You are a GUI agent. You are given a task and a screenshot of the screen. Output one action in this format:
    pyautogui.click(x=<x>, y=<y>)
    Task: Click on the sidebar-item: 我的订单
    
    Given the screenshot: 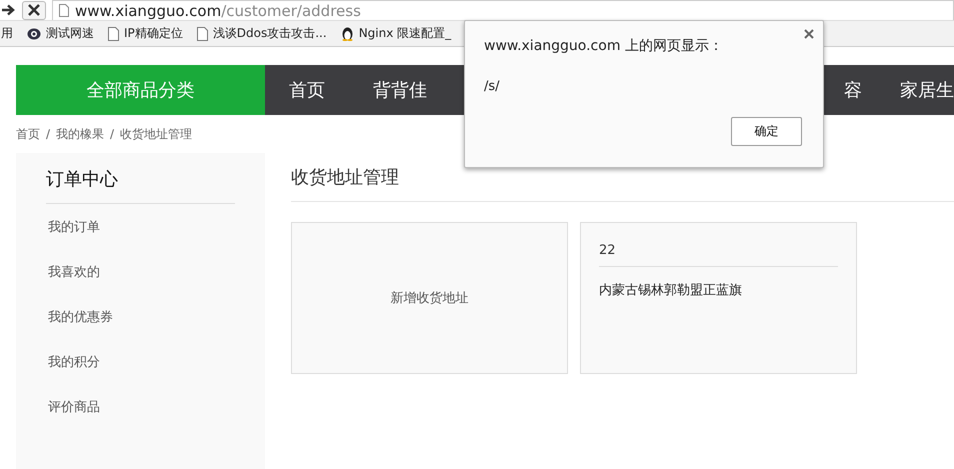 What is the action you would take?
    pyautogui.click(x=140, y=226)
    